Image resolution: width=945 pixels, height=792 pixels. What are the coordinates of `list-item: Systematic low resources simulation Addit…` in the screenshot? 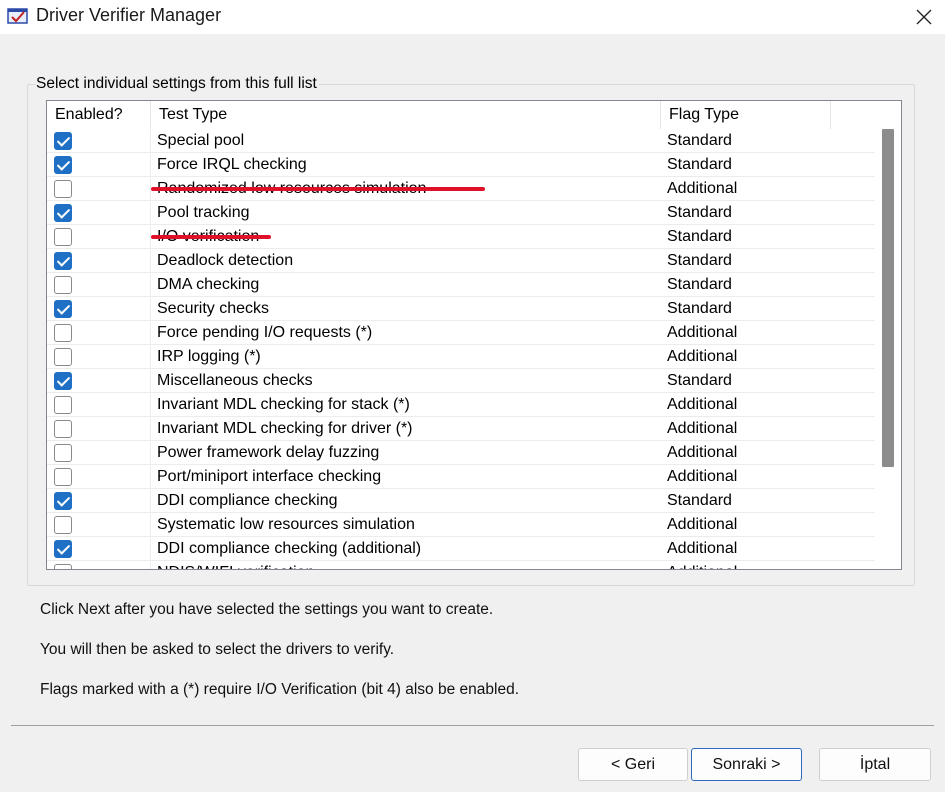 It's located at (461, 525).